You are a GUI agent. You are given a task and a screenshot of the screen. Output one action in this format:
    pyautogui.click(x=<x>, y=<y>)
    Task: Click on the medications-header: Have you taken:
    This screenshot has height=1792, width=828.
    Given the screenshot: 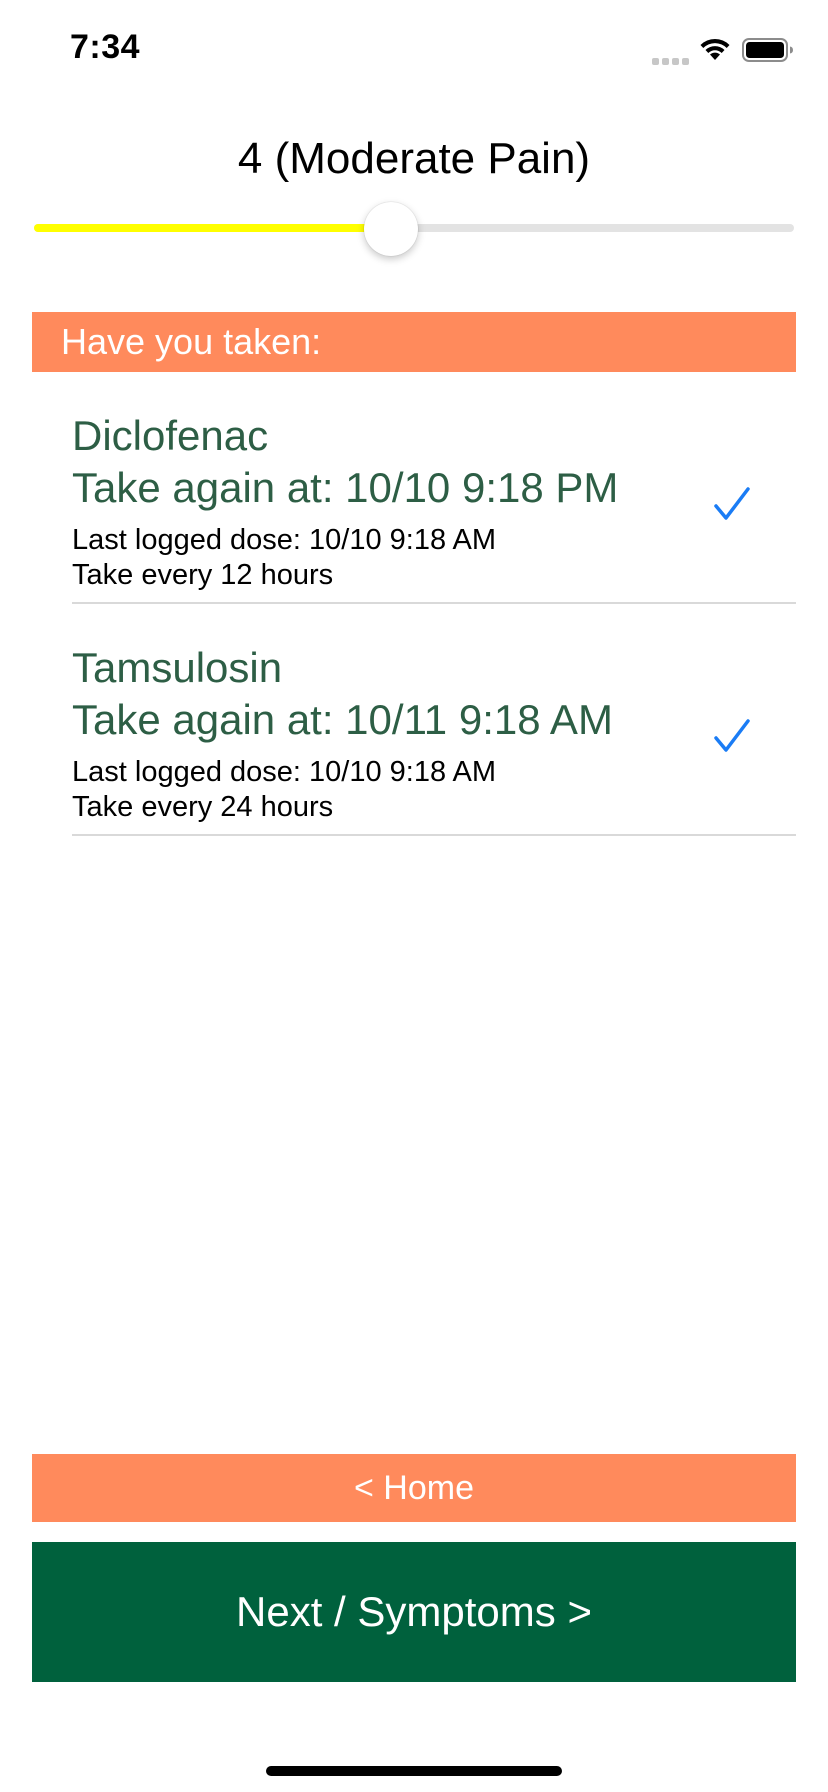 What is the action you would take?
    pyautogui.click(x=414, y=342)
    